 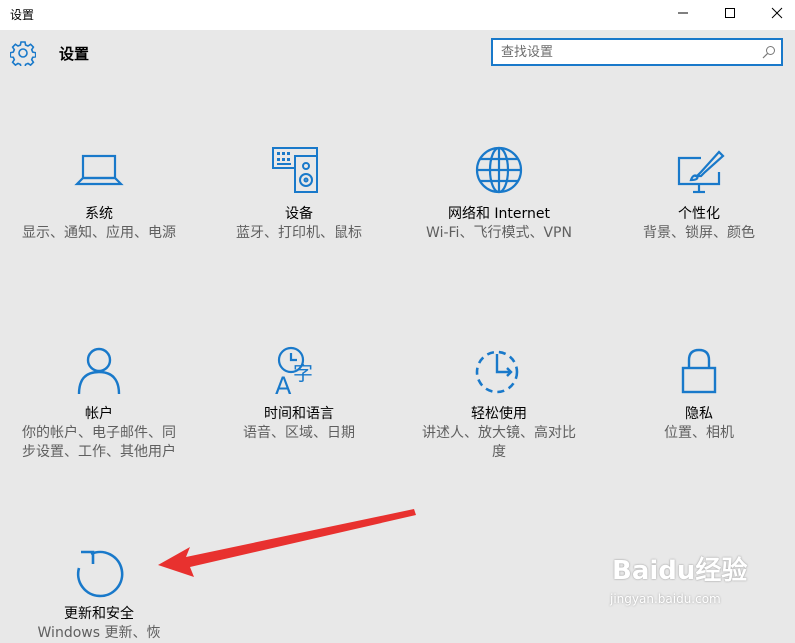 I want to click on watermark-brand: Baidu经验, so click(x=680, y=571).